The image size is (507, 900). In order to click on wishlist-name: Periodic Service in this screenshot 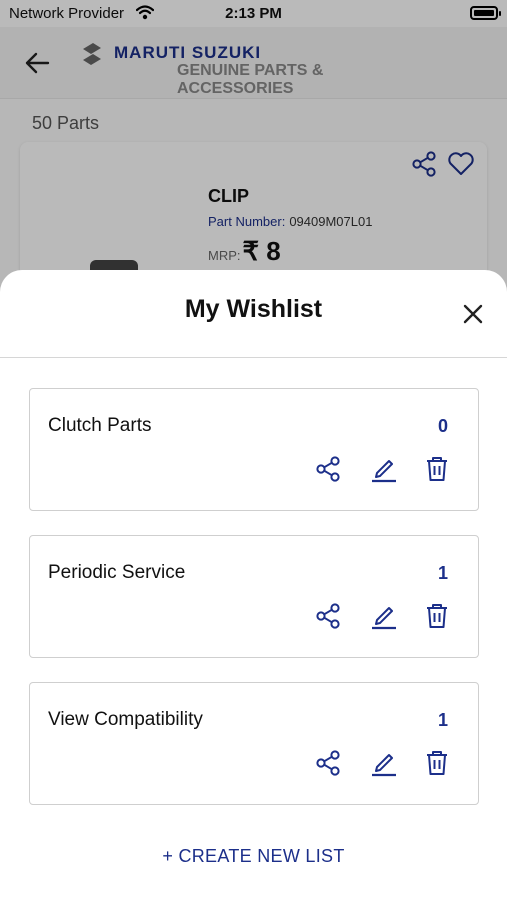, I will do `click(117, 572)`.